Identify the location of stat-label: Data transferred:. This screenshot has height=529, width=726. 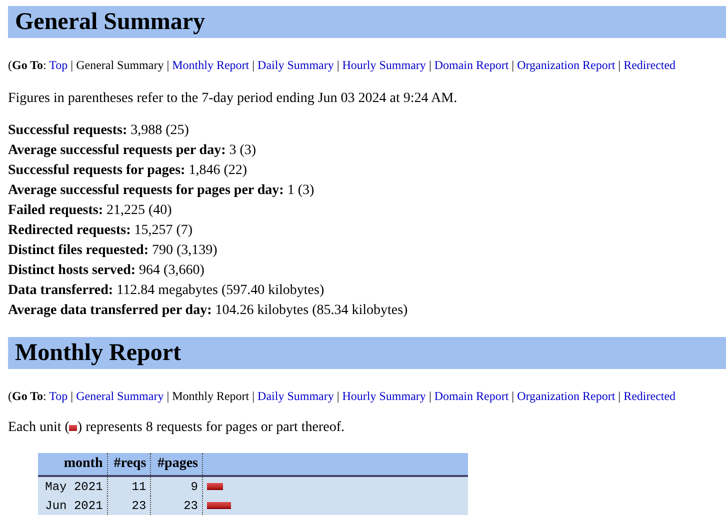
(61, 290).